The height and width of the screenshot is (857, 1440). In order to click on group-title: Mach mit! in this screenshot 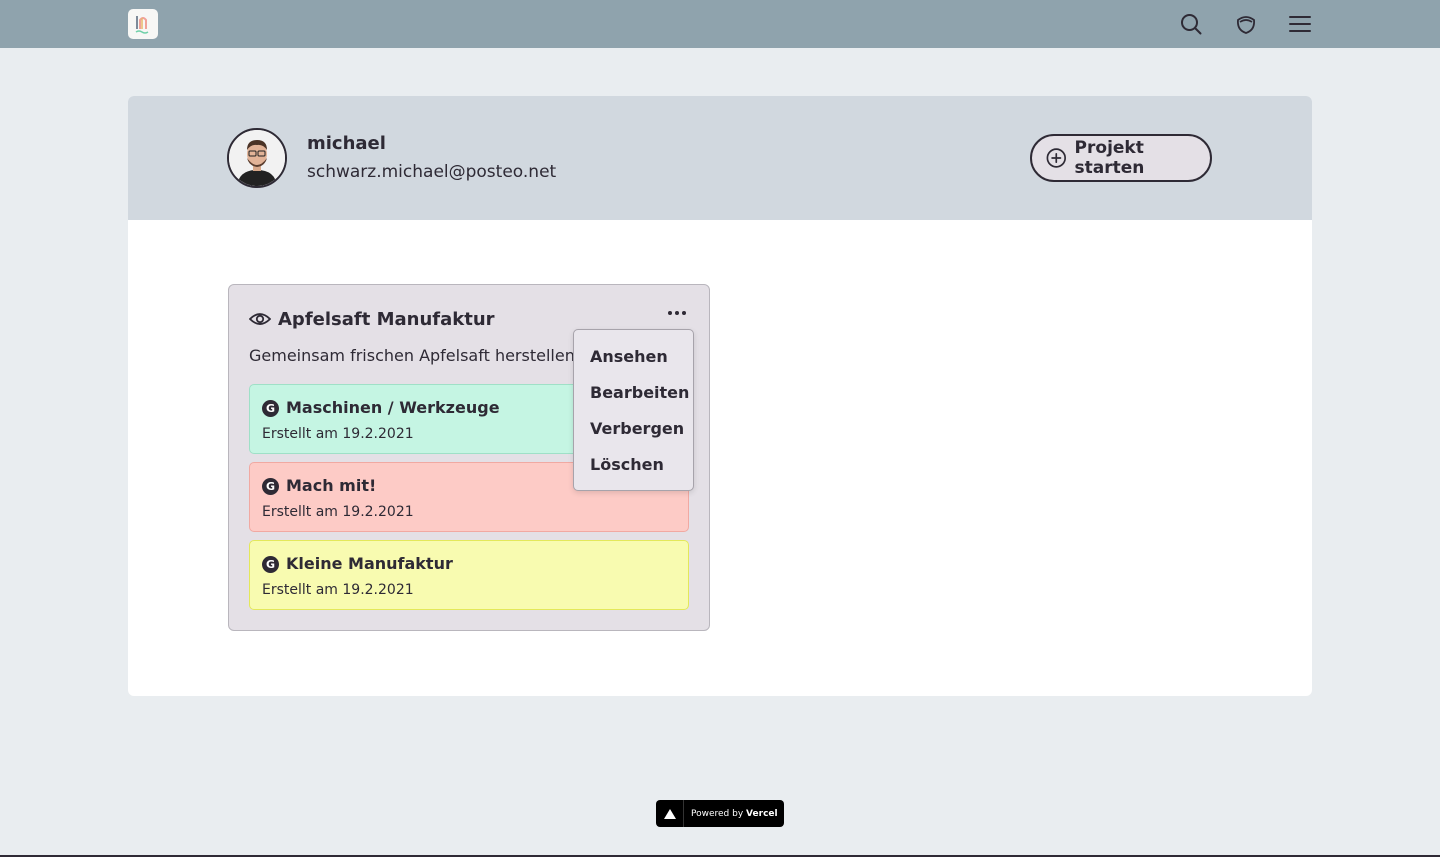, I will do `click(331, 485)`.